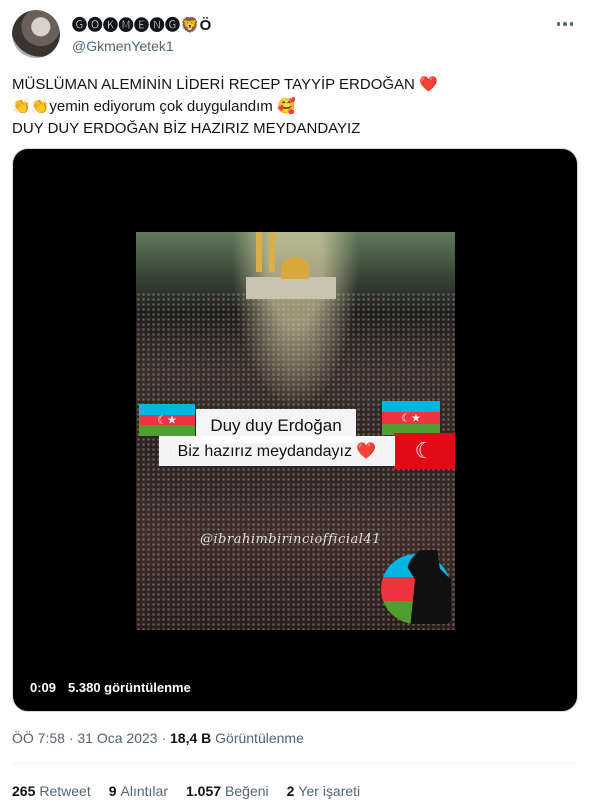 The image size is (591, 803). I want to click on bookmarks-count: 2, so click(290, 791).